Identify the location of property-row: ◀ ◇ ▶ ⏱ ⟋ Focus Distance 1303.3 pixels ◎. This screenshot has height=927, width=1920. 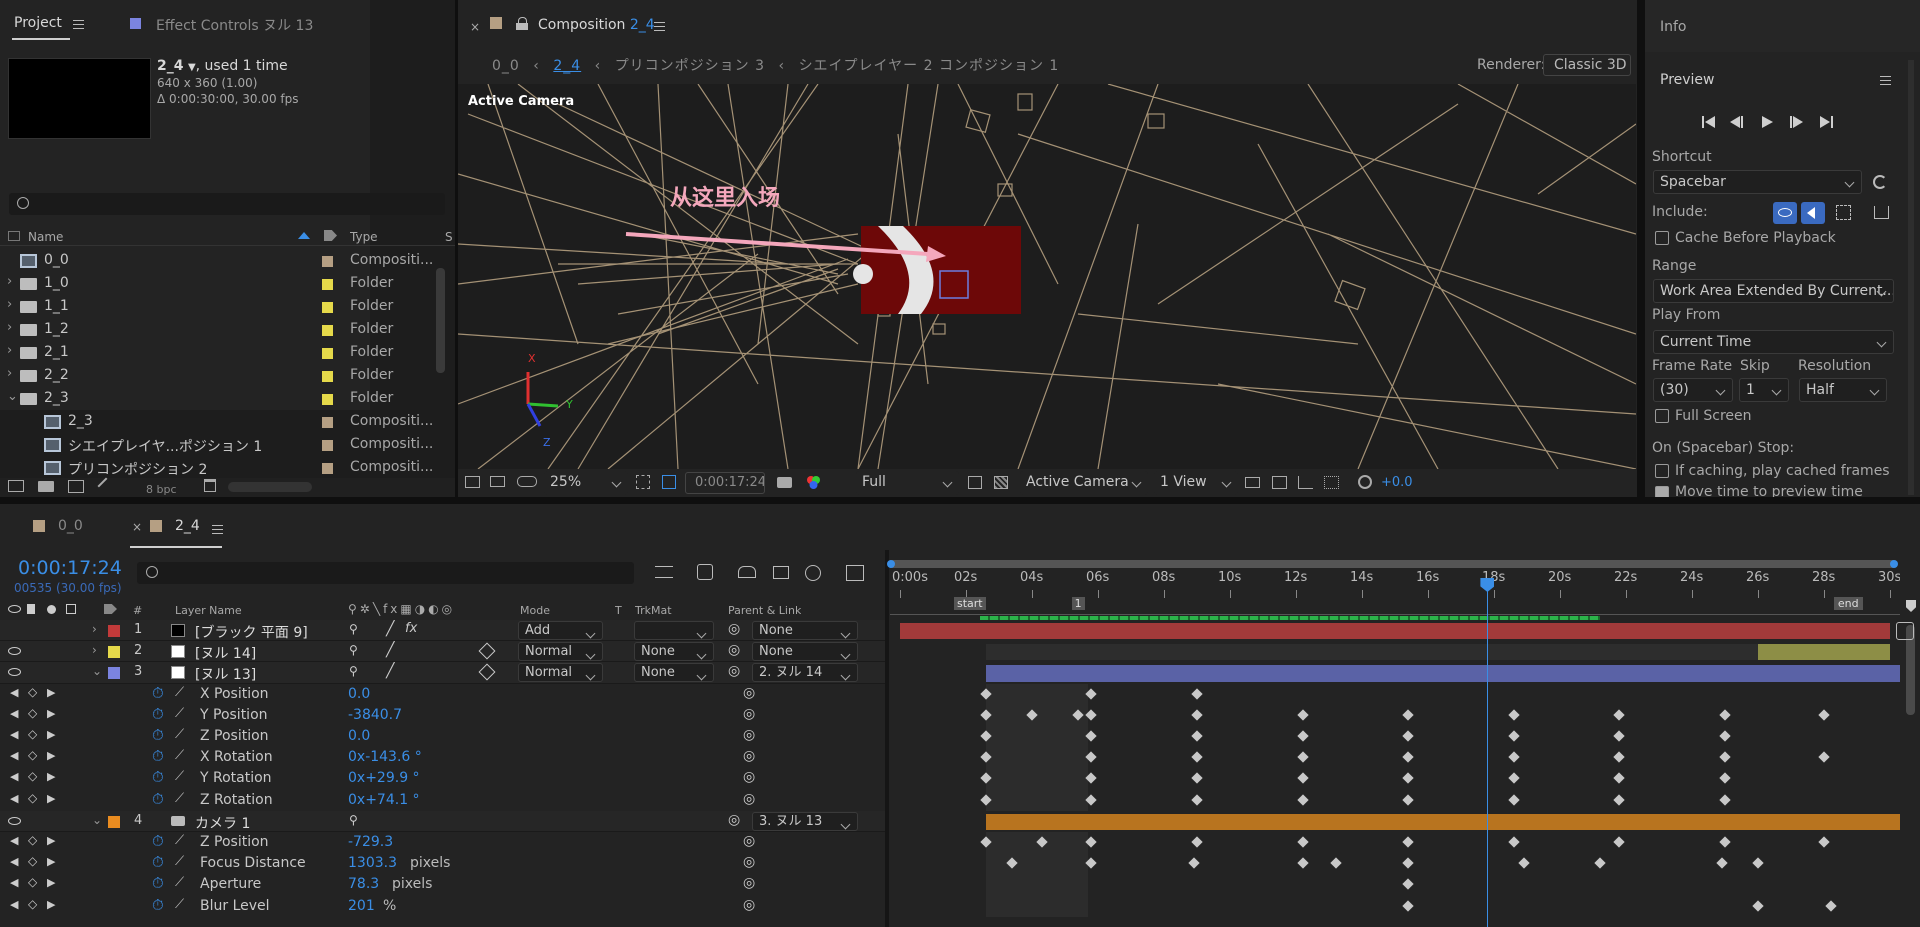
(443, 863).